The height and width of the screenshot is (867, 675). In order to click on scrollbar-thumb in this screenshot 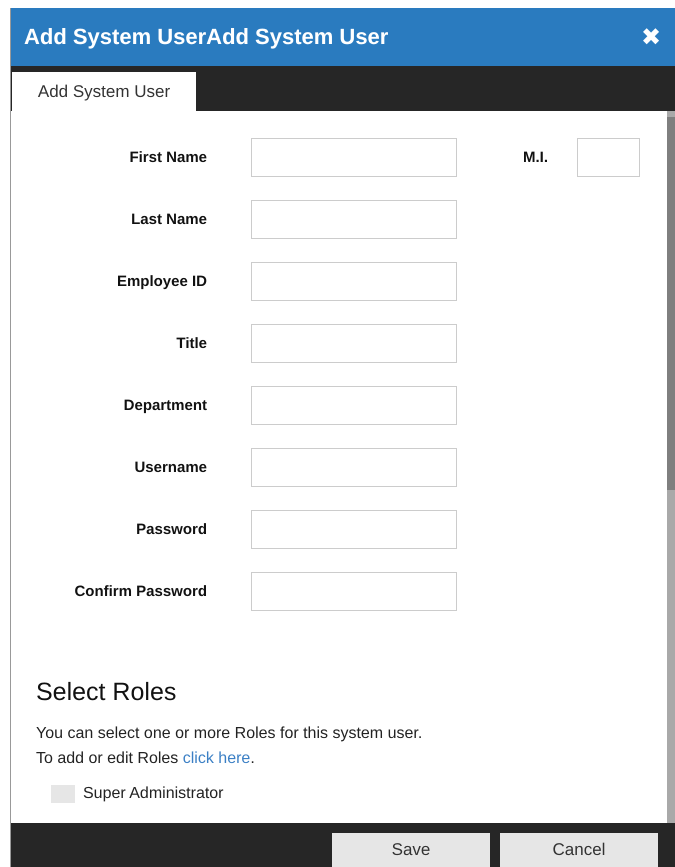, I will do `click(671, 303)`.